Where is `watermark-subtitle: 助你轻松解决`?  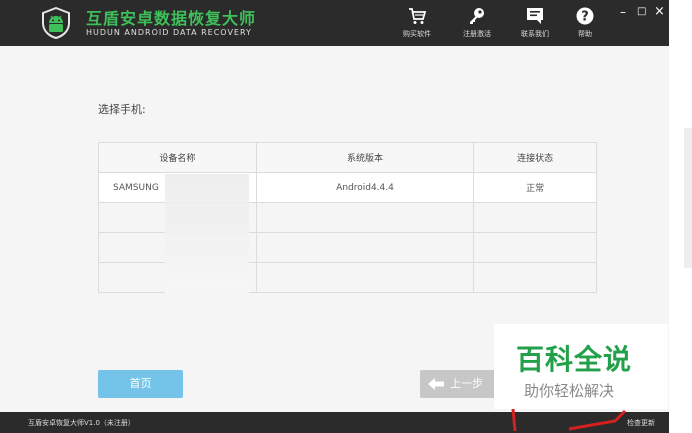
watermark-subtitle: 助你轻松解决 is located at coordinates (569, 391).